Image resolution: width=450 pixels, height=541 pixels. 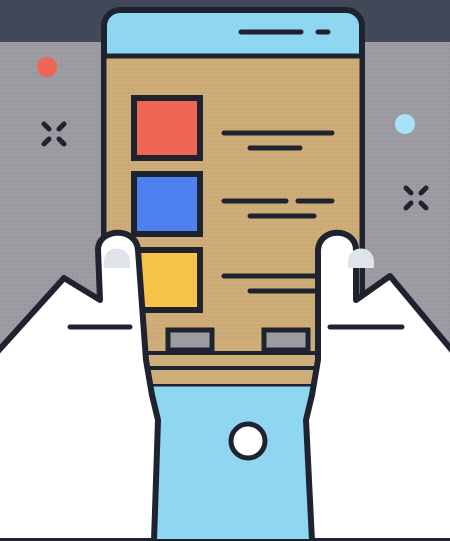 I want to click on red-square-icon, so click(x=167, y=128).